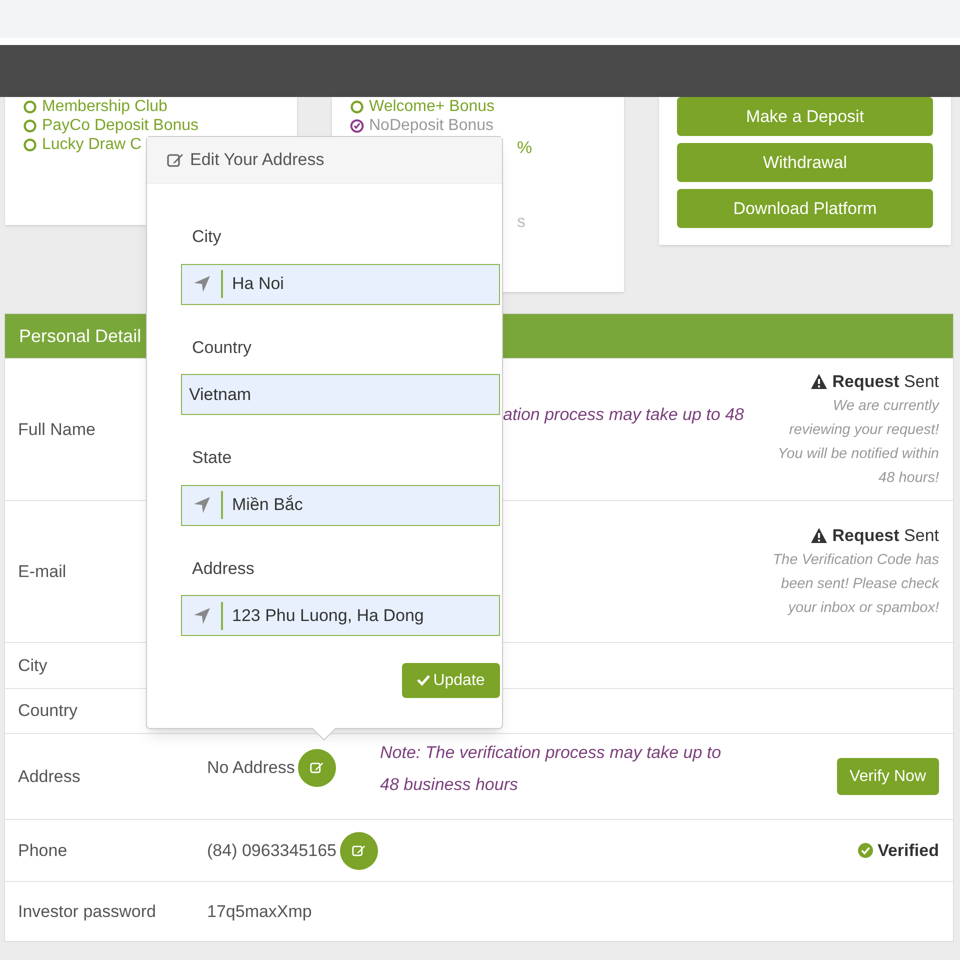 This screenshot has height=960, width=960. What do you see at coordinates (56, 429) in the screenshot?
I see `field-label: Full Name` at bounding box center [56, 429].